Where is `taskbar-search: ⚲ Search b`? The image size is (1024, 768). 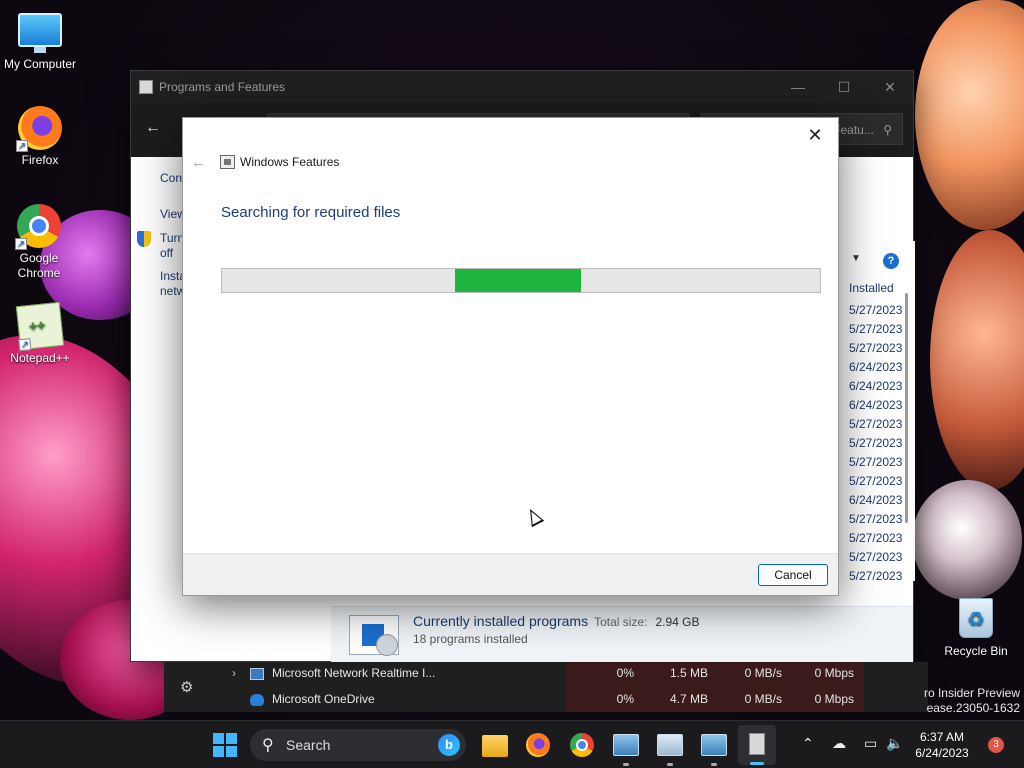 taskbar-search: ⚲ Search b is located at coordinates (358, 745).